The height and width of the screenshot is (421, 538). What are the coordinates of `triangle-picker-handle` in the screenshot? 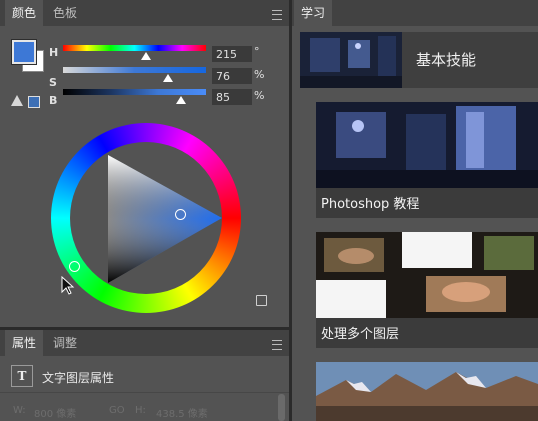 It's located at (180, 214).